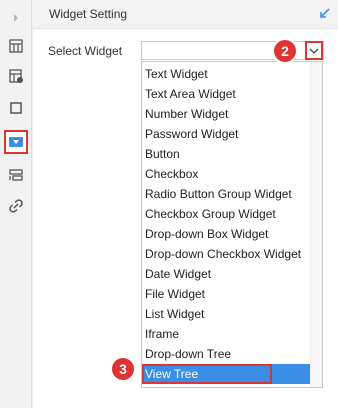 This screenshot has width=338, height=408. What do you see at coordinates (232, 94) in the screenshot?
I see `dropdown-option: Text Area Widget` at bounding box center [232, 94].